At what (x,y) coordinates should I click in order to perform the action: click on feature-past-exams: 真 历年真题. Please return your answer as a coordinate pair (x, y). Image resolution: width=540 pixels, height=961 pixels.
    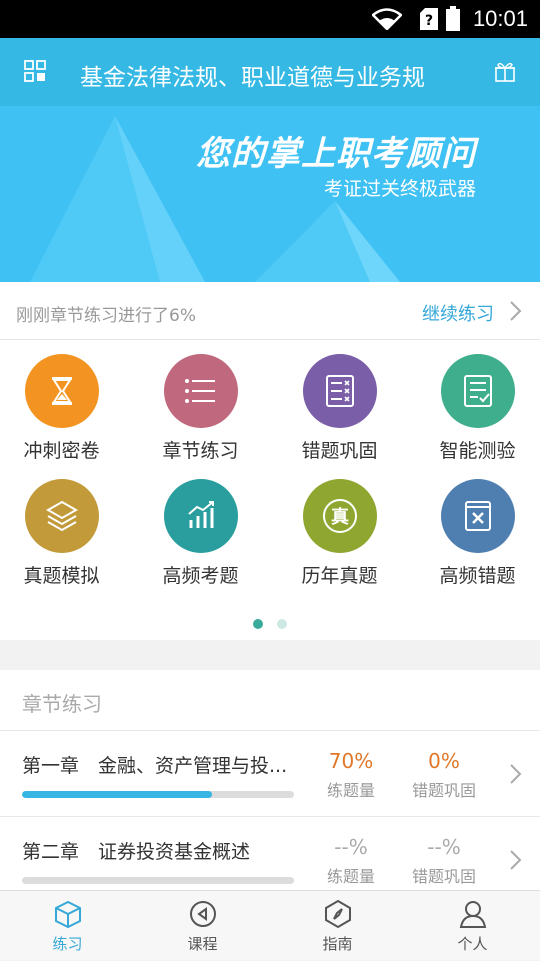
    Looking at the image, I should click on (339, 526).